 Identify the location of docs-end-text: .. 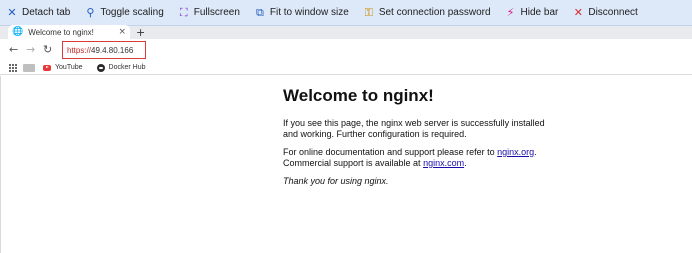
(465, 163).